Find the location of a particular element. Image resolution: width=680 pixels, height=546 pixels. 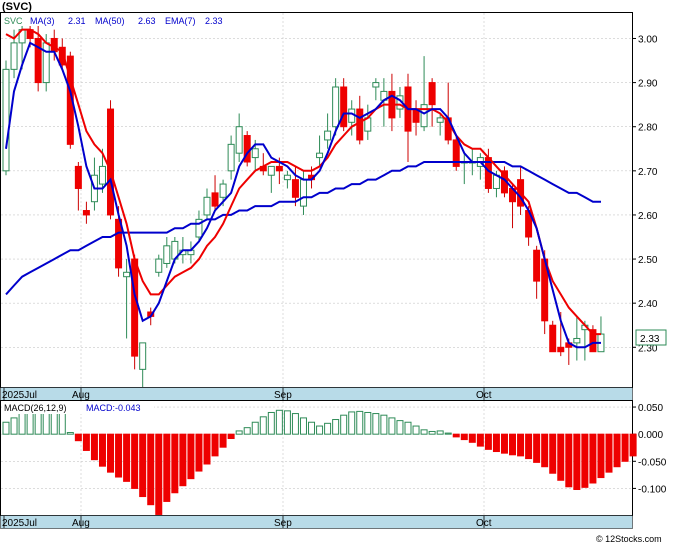

legend-label: SVC is located at coordinates (13, 21).